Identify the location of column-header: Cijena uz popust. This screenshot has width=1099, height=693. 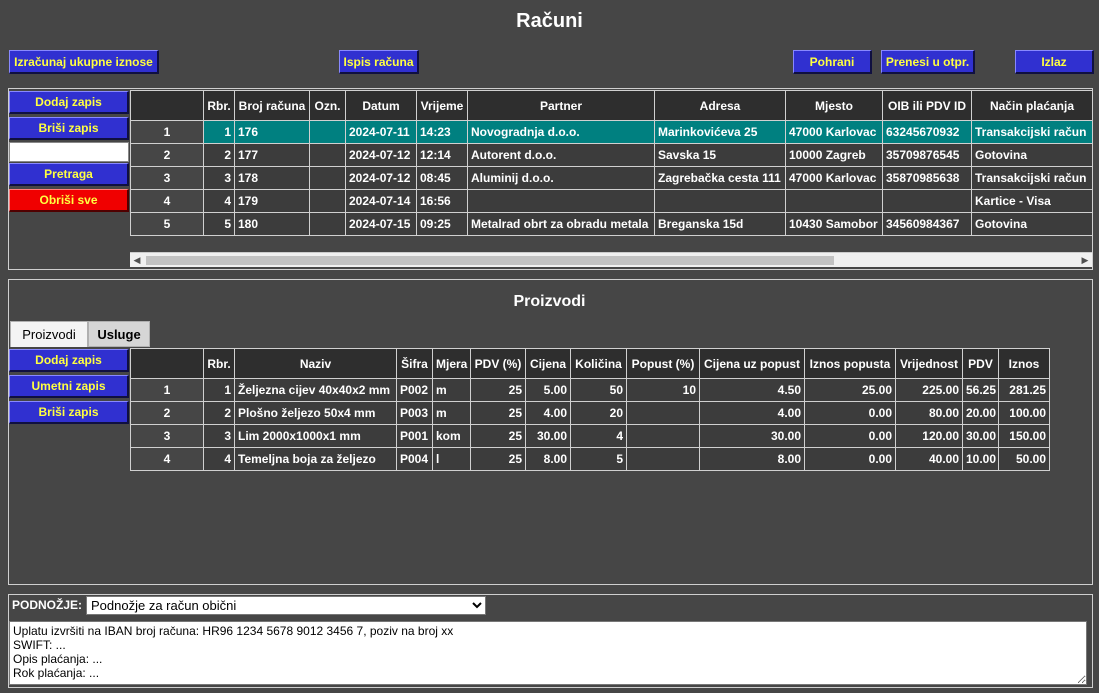
(752, 363).